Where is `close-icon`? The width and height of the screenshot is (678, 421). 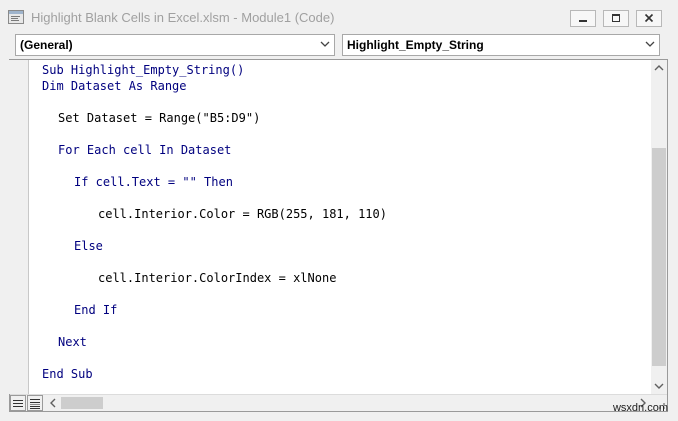 close-icon is located at coordinates (649, 18).